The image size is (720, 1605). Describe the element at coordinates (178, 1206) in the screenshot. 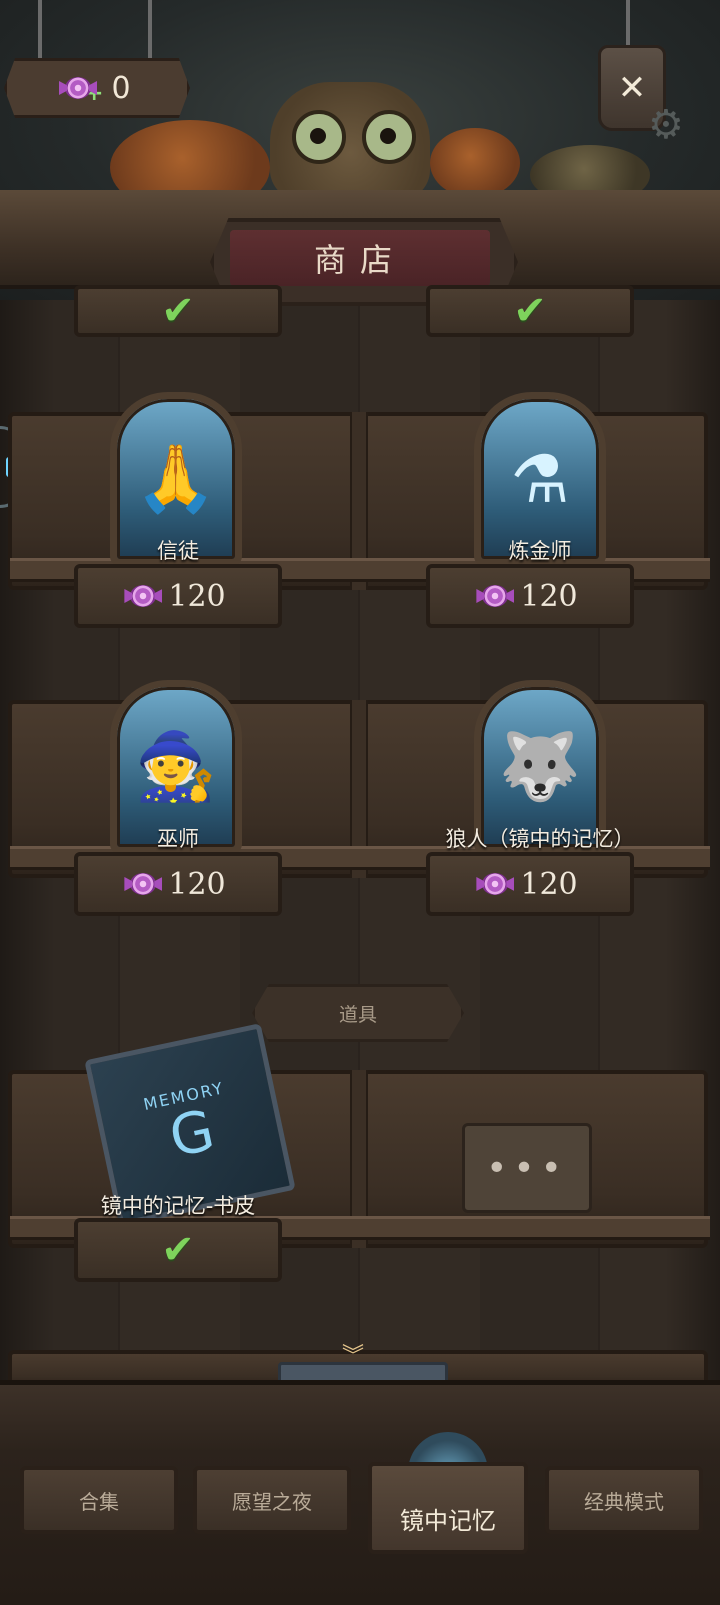

I see `item-name: 镜中的记忆-书皮` at that location.